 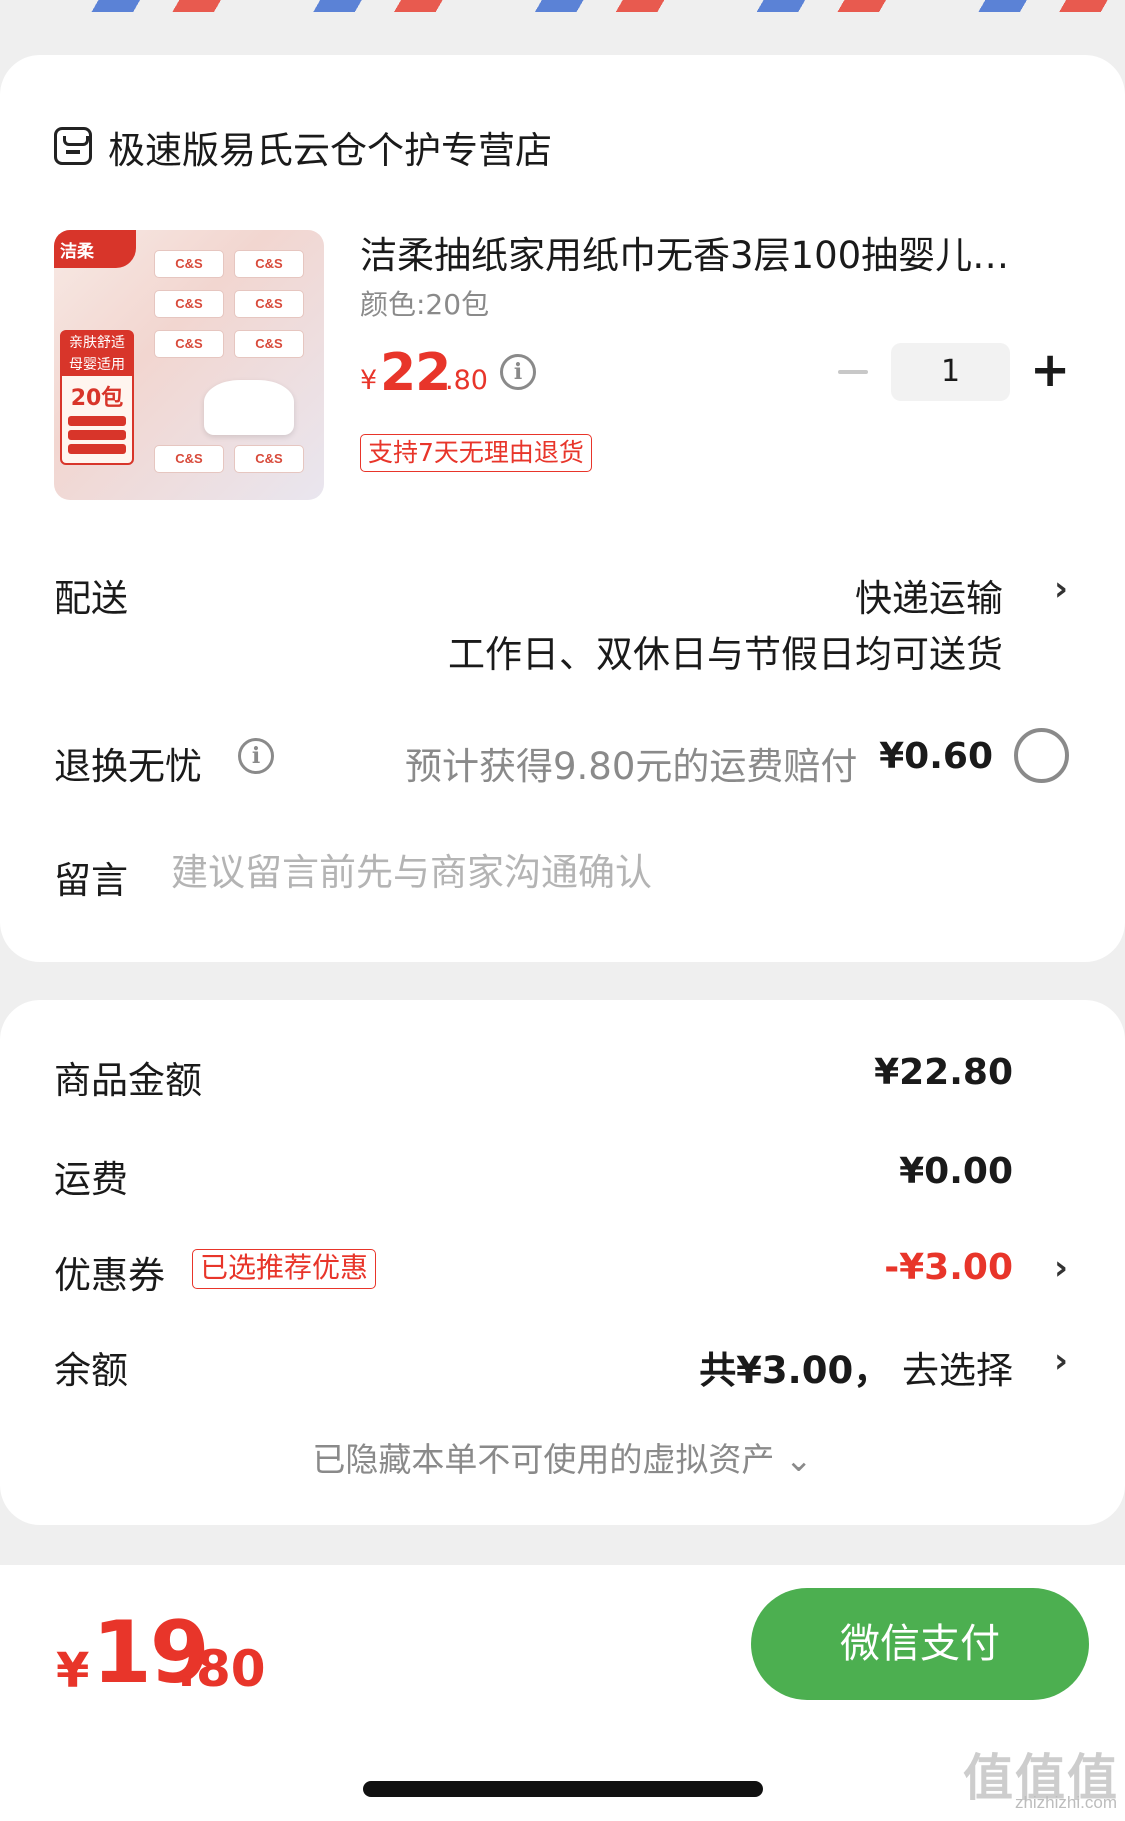 What do you see at coordinates (936, 756) in the screenshot?
I see `worry-free-price: ¥0.60` at bounding box center [936, 756].